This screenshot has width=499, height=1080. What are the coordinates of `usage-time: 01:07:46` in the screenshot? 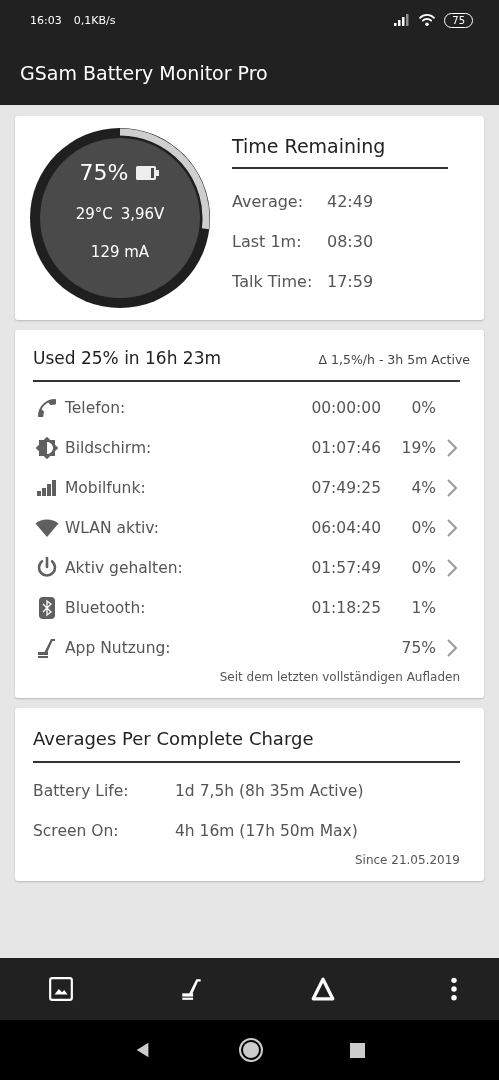 It's located at (345, 448).